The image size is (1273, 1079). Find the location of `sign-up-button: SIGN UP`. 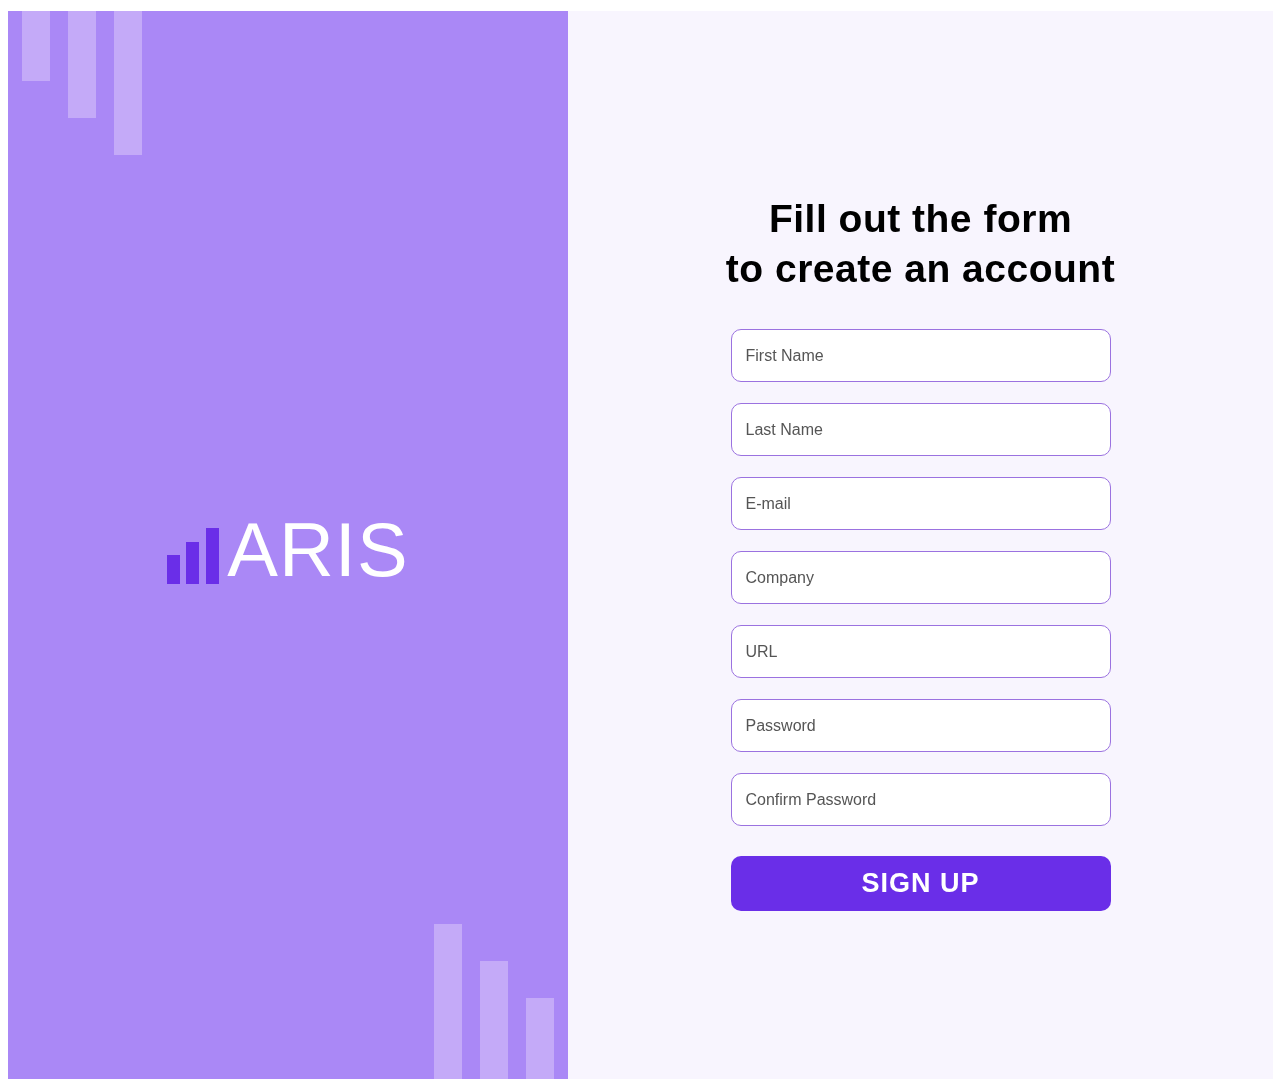

sign-up-button: SIGN UP is located at coordinates (920, 883).